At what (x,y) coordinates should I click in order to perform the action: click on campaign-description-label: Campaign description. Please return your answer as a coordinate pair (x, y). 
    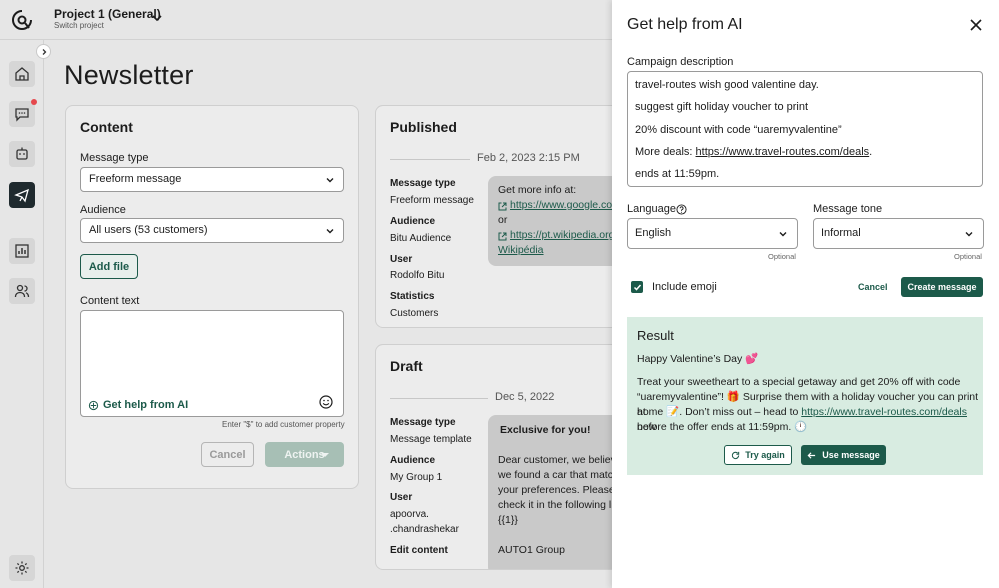
    Looking at the image, I should click on (680, 62).